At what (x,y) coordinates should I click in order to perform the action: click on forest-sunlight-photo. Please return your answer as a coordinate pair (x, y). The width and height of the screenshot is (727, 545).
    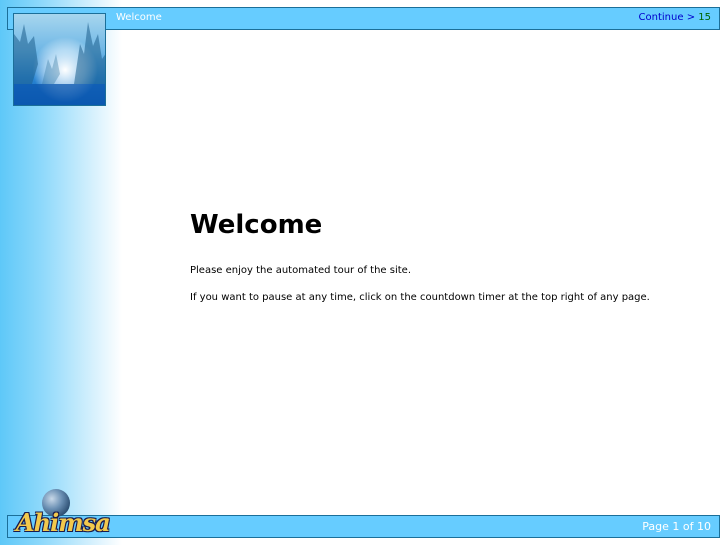
    Looking at the image, I should click on (59, 59).